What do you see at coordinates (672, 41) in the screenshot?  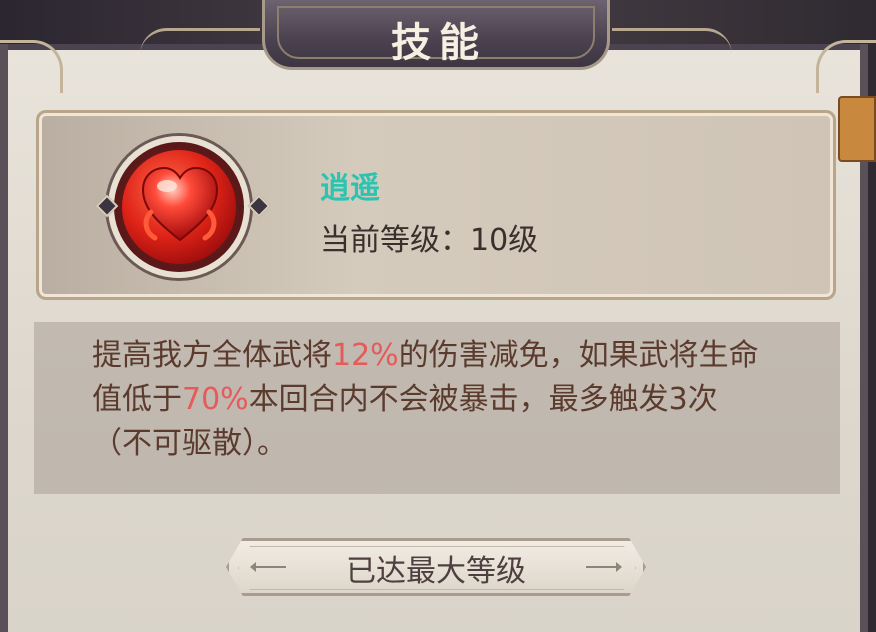 I see `title-wing-right` at bounding box center [672, 41].